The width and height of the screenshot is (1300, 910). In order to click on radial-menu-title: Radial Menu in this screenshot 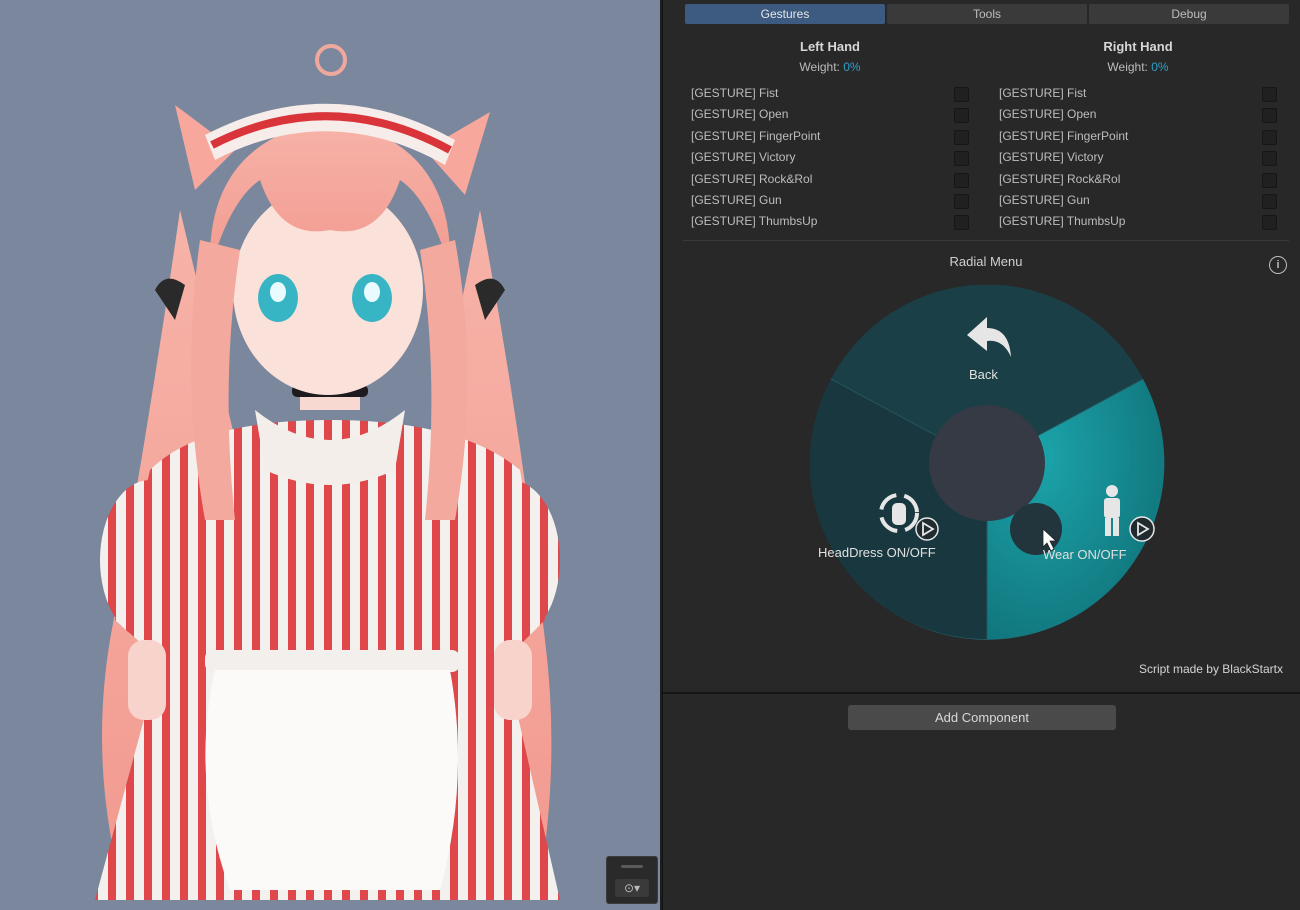, I will do `click(986, 261)`.